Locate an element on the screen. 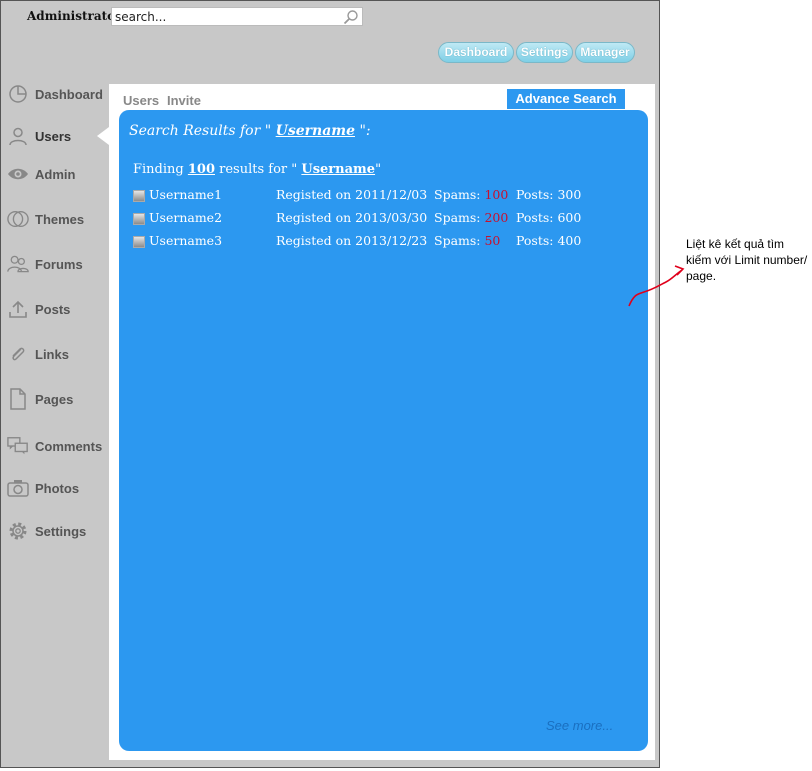  search-input is located at coordinates (227, 16).